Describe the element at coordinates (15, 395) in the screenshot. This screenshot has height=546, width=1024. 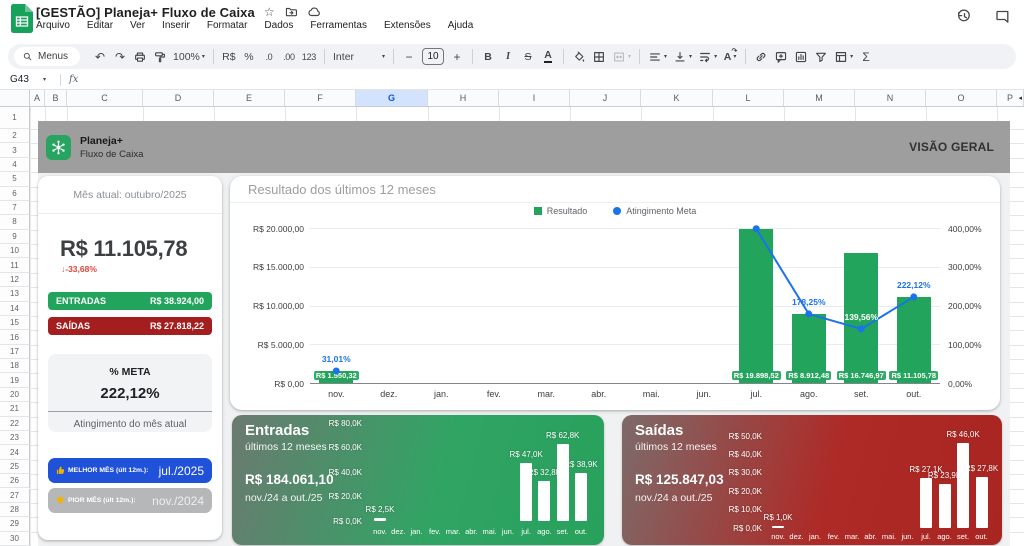
I see `row-header-20: 20` at that location.